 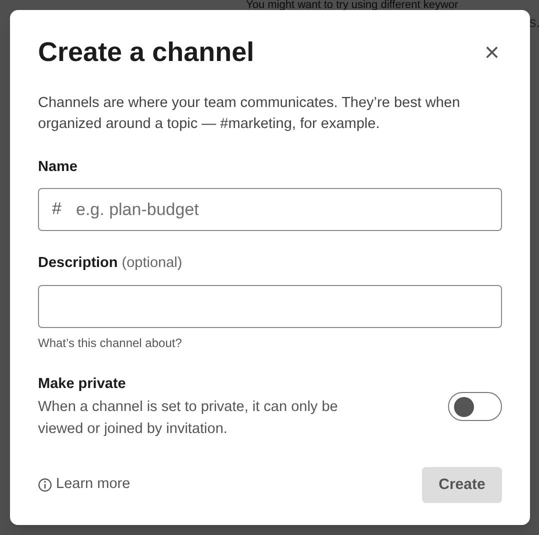 What do you see at coordinates (82, 384) in the screenshot?
I see `field-label: Make private` at bounding box center [82, 384].